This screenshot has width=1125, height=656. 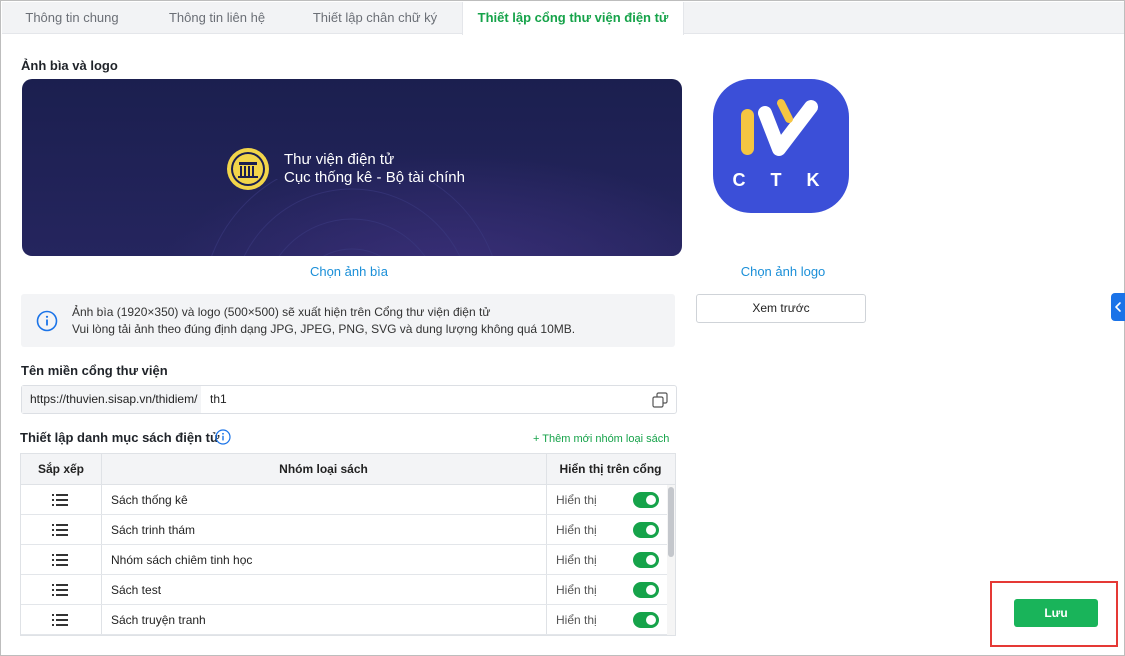 I want to click on tab-signature-settings: Thiết lập chân chữ ký, so click(x=375, y=18).